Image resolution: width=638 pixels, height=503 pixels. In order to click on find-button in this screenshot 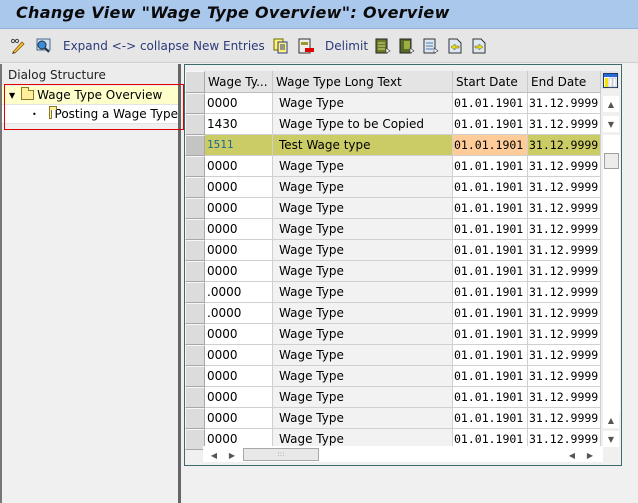, I will do `click(43, 46)`.